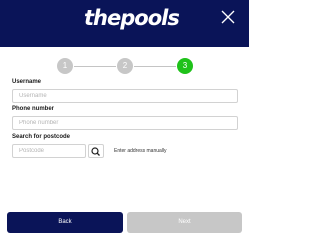 The height and width of the screenshot is (247, 320). Describe the element at coordinates (125, 123) in the screenshot. I see `phone-field` at that location.